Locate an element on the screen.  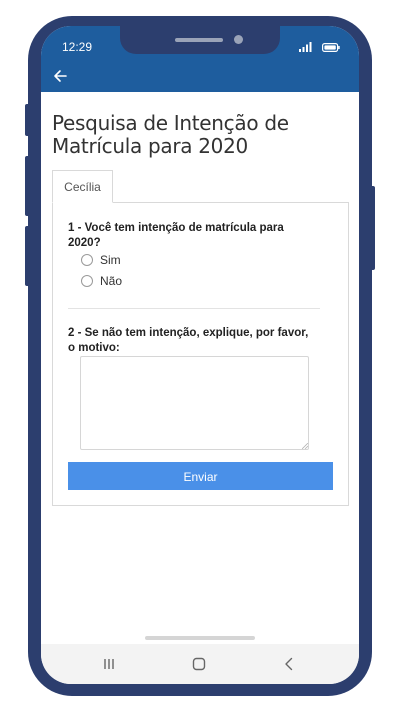
notch is located at coordinates (200, 40).